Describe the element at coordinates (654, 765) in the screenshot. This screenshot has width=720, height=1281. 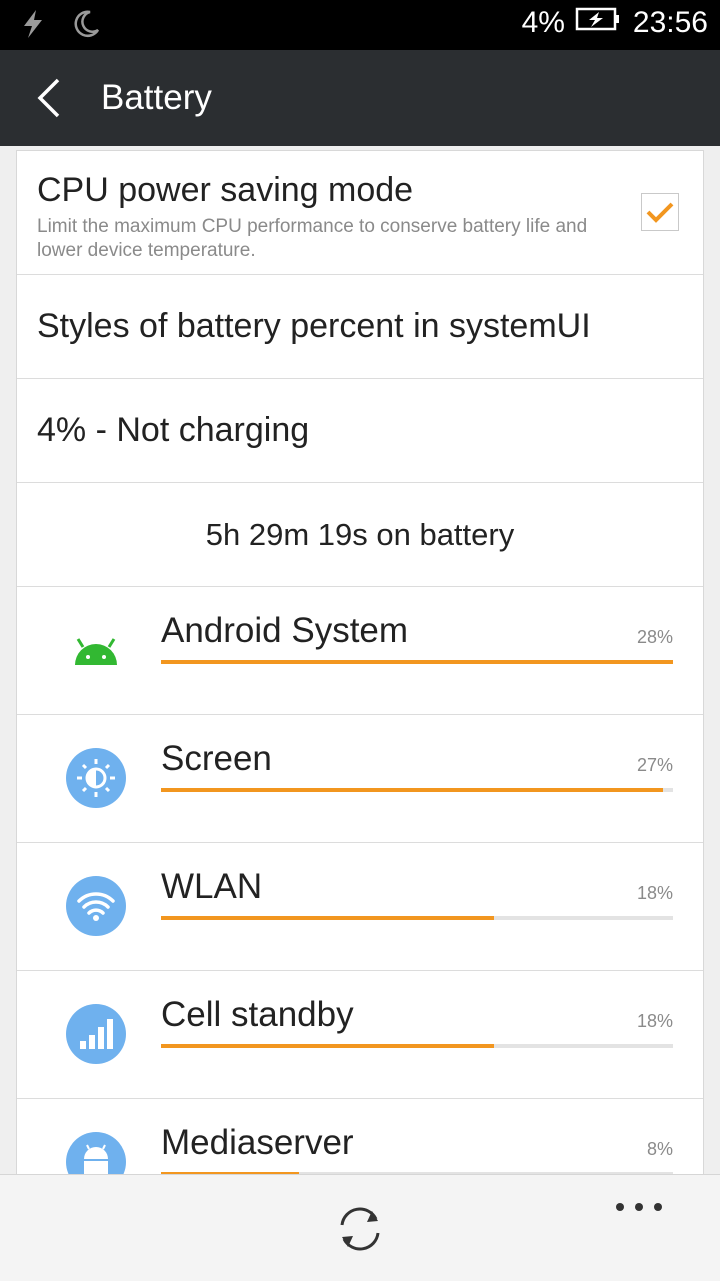
I see `usage-percent: 27%` at that location.